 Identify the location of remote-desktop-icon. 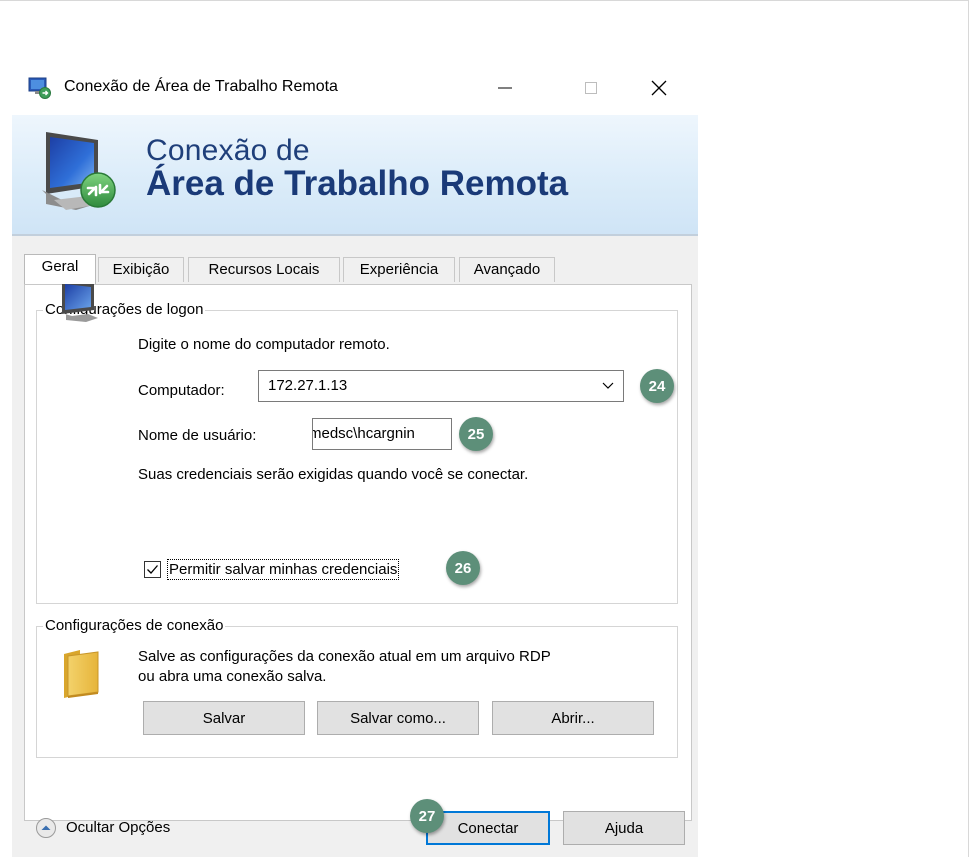
(39, 88).